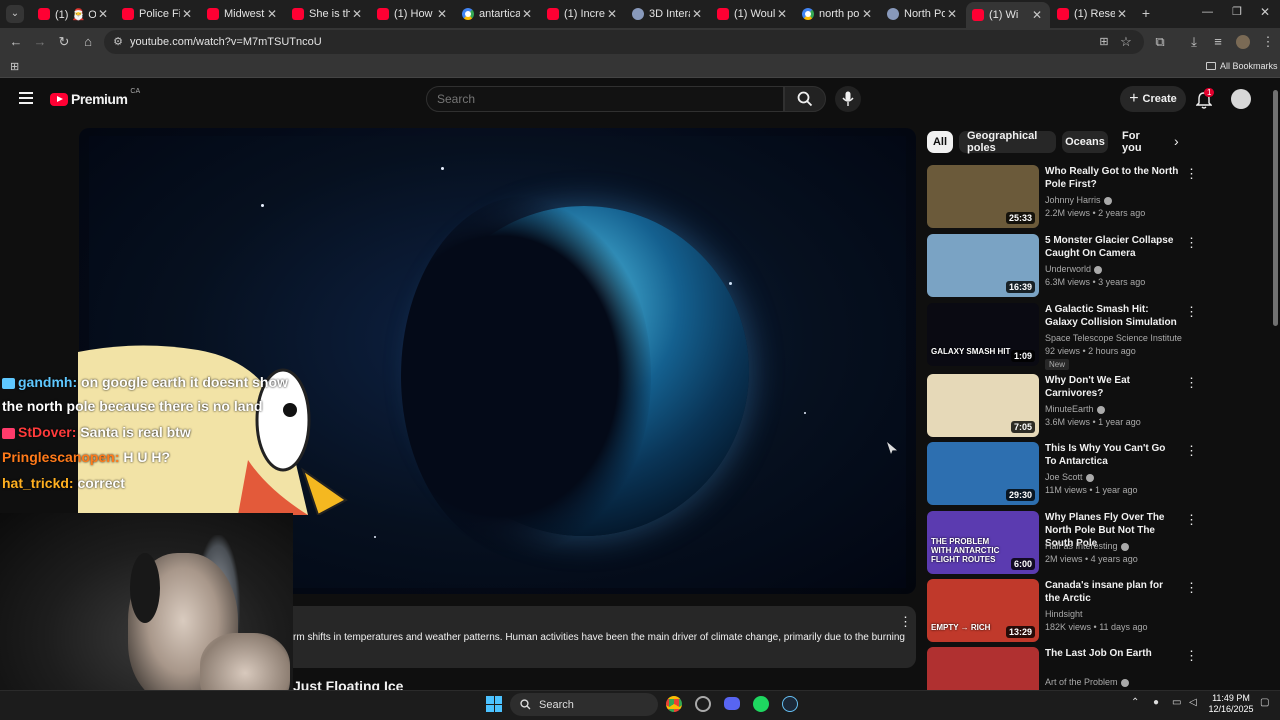 The height and width of the screenshot is (720, 1280). I want to click on video-thumbnail: GALAXY SMASH HIT 1:09, so click(983, 334).